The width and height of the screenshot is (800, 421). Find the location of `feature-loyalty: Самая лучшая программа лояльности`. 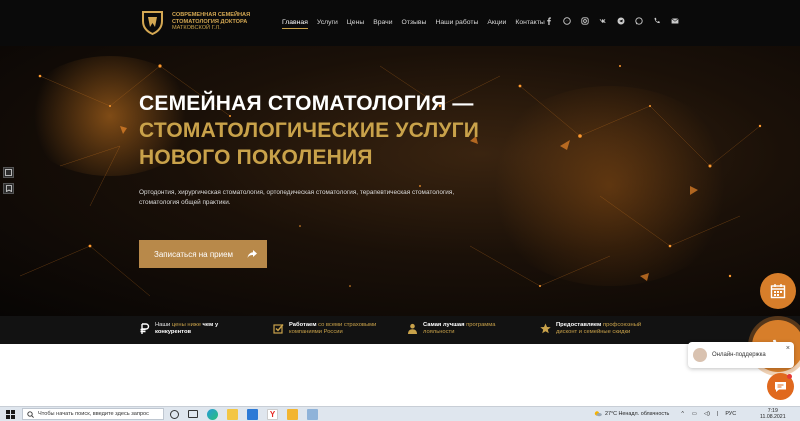

feature-loyalty: Самая лучшая программа лояльности is located at coordinates (451, 329).